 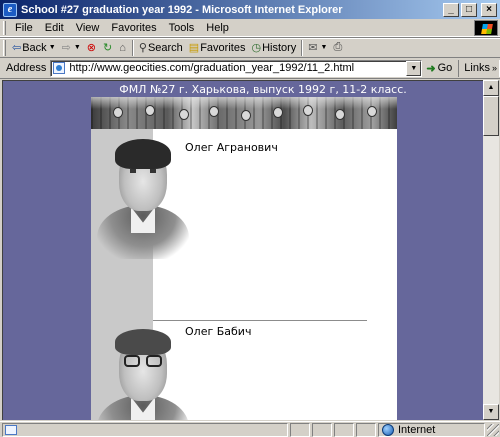 I want to click on refresh-button: ↻, so click(x=108, y=48).